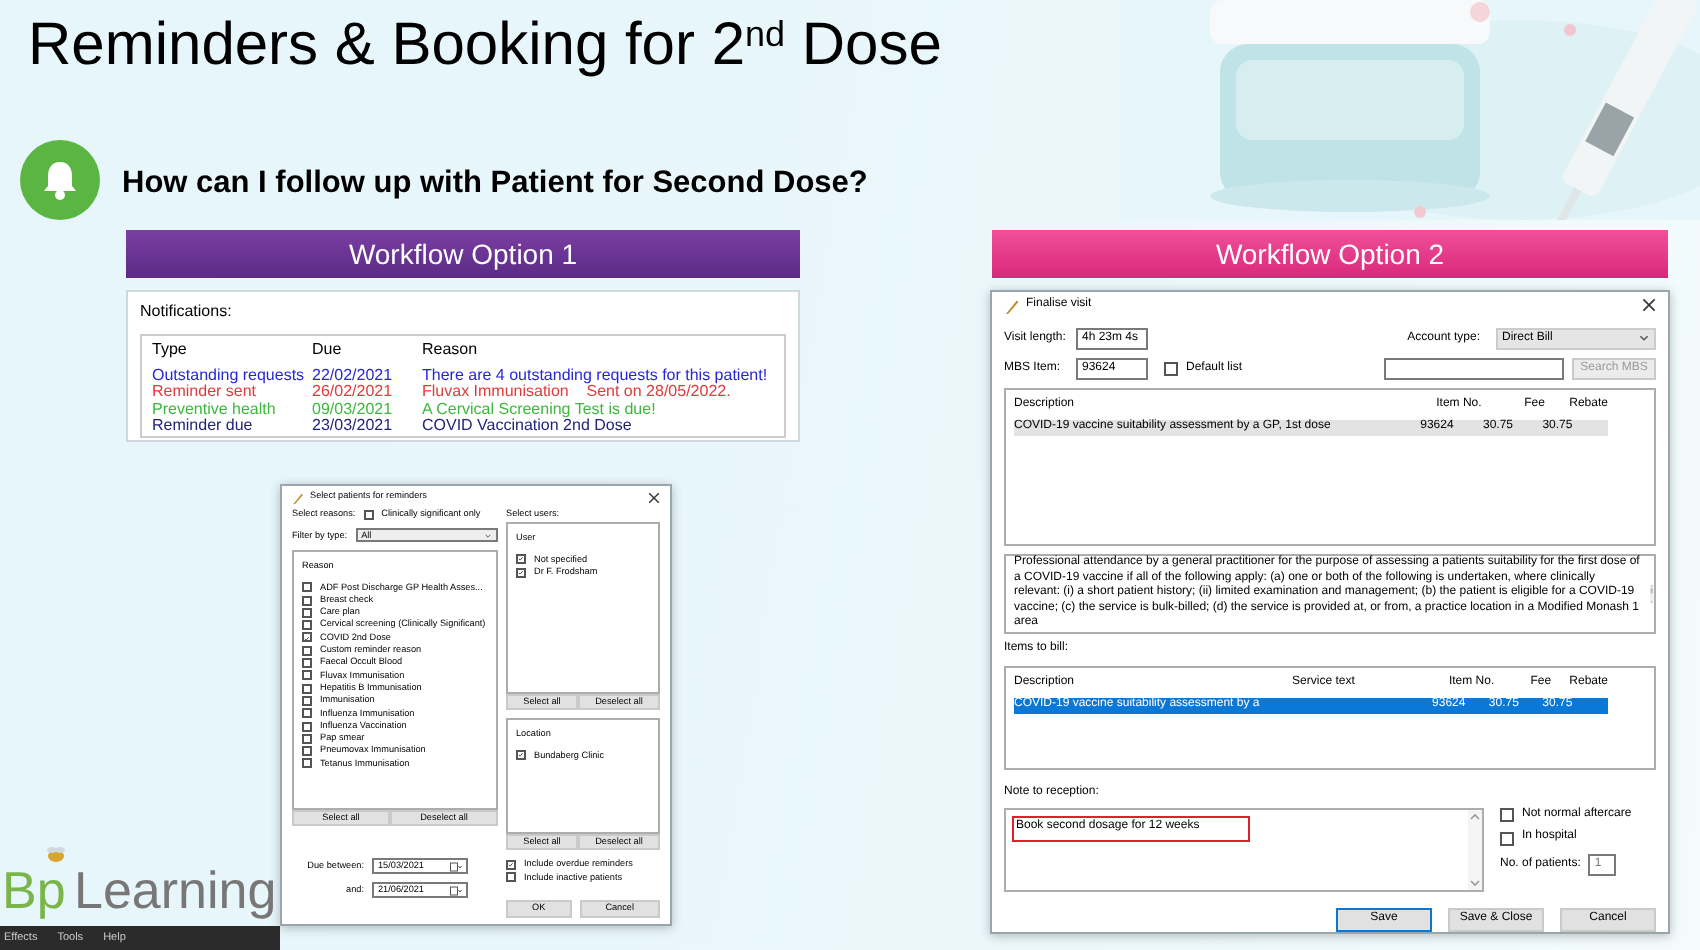  What do you see at coordinates (353, 375) in the screenshot?
I see `table-cell-text: 22/02/2021` at bounding box center [353, 375].